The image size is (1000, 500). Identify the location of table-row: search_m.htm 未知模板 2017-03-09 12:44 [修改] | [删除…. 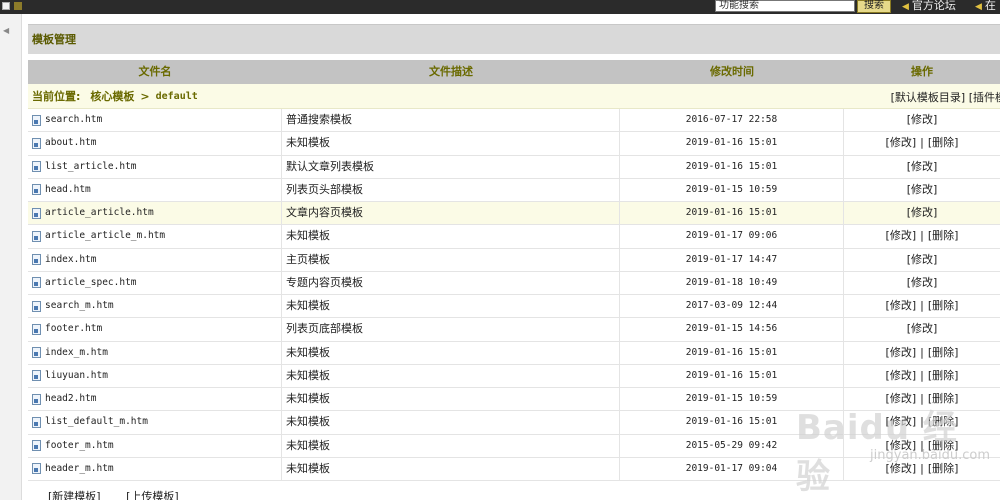
(514, 307).